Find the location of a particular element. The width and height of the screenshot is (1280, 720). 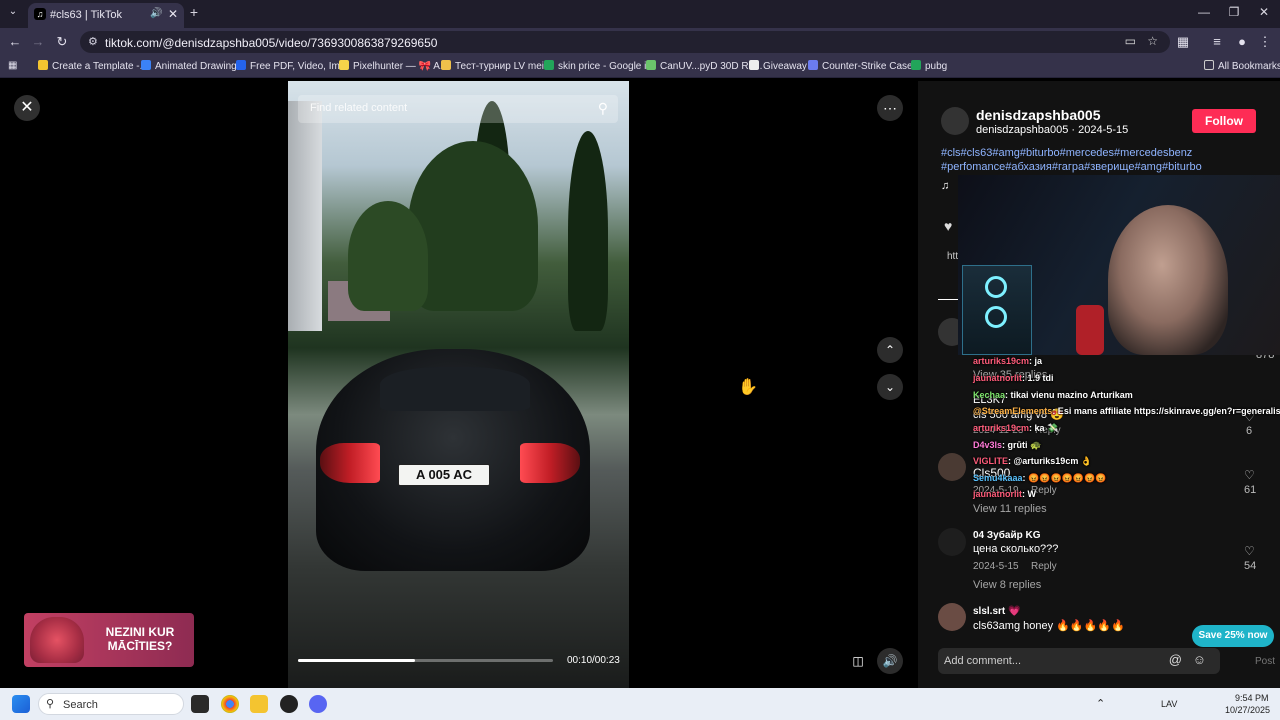

more-options-icon: ⋯ is located at coordinates (890, 108).